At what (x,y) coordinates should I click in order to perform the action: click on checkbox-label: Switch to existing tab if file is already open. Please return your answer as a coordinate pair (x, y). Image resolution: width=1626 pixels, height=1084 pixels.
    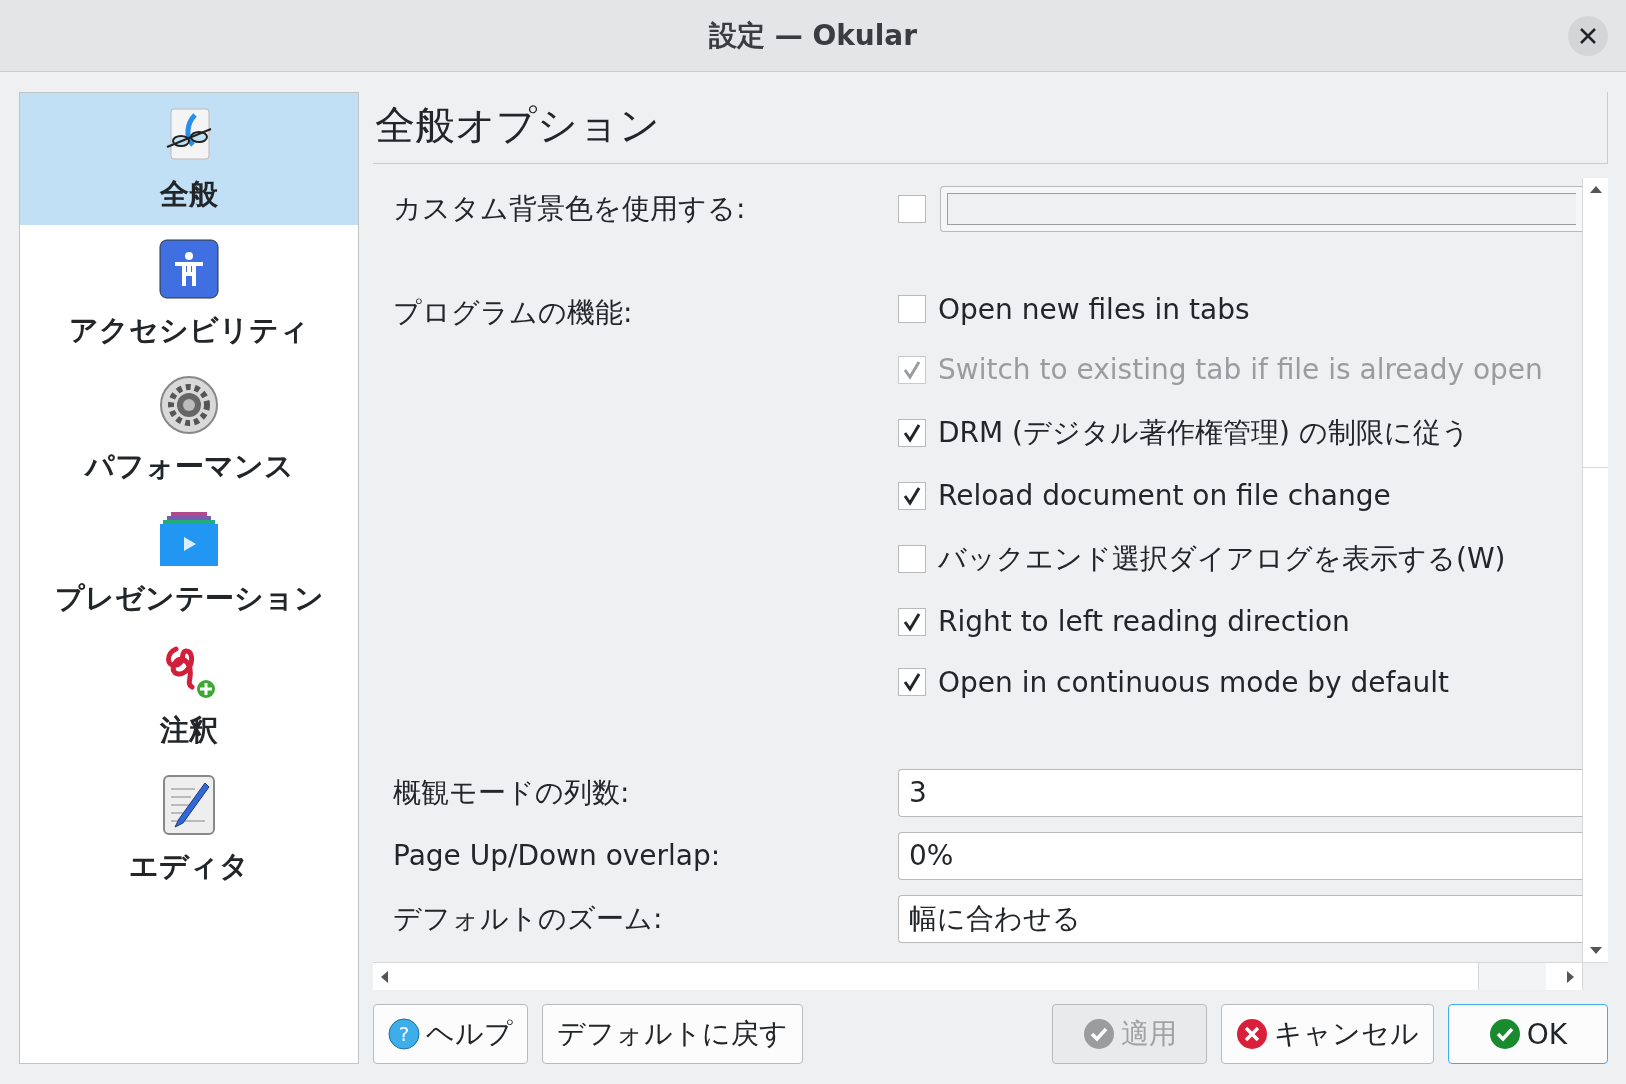
    Looking at the image, I should click on (1240, 369).